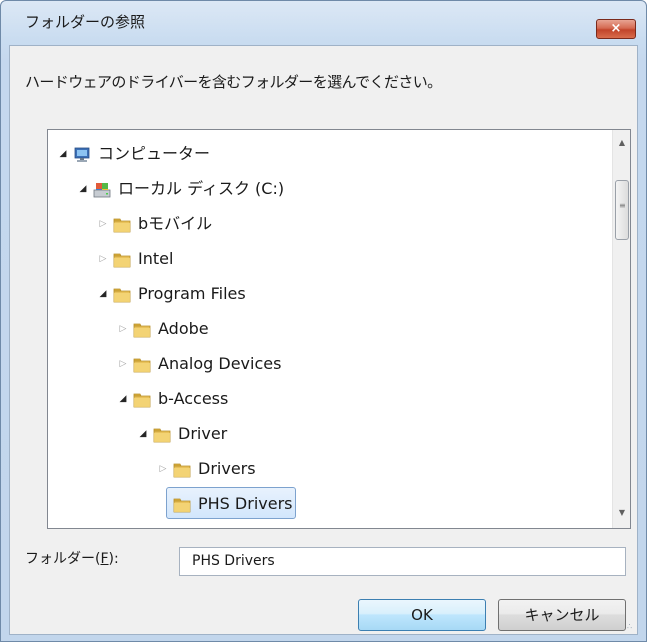 Image resolution: width=649 pixels, height=644 pixels. Describe the element at coordinates (85, 22) in the screenshot. I see `window-title: フォルダーの参照` at that location.